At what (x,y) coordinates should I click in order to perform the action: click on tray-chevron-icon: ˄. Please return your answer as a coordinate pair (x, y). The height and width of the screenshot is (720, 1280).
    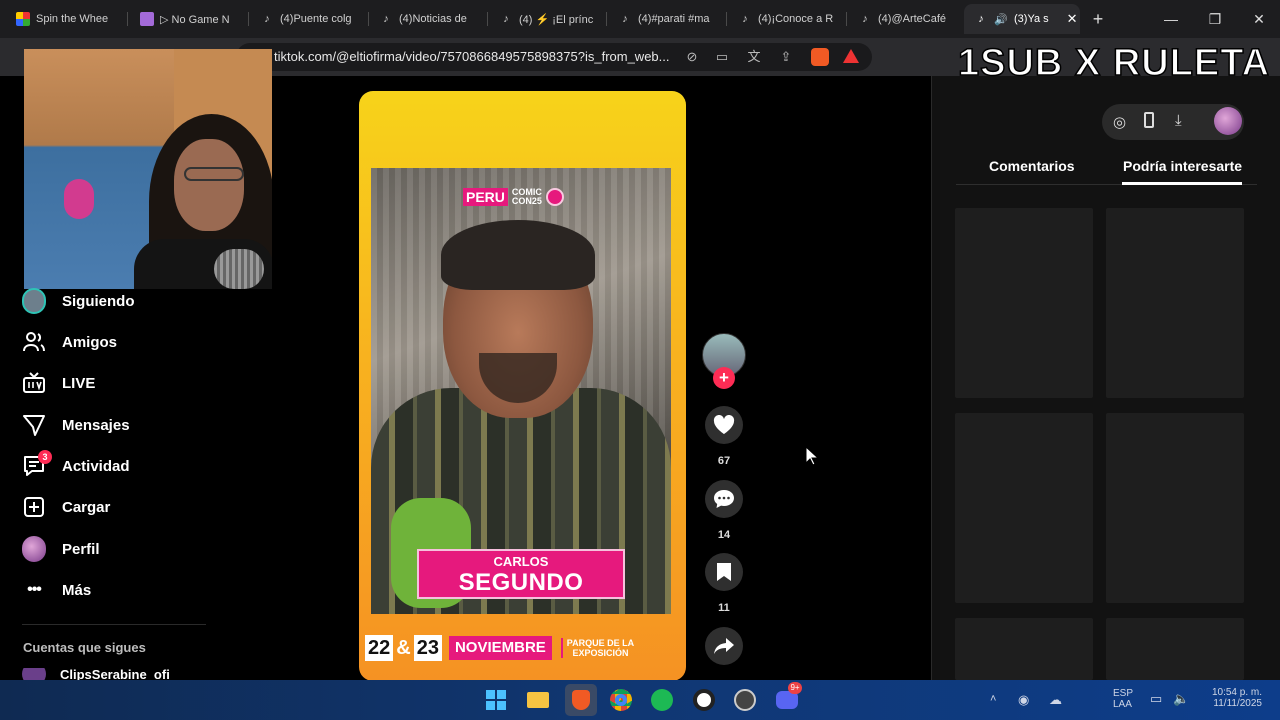
    Looking at the image, I should click on (993, 699).